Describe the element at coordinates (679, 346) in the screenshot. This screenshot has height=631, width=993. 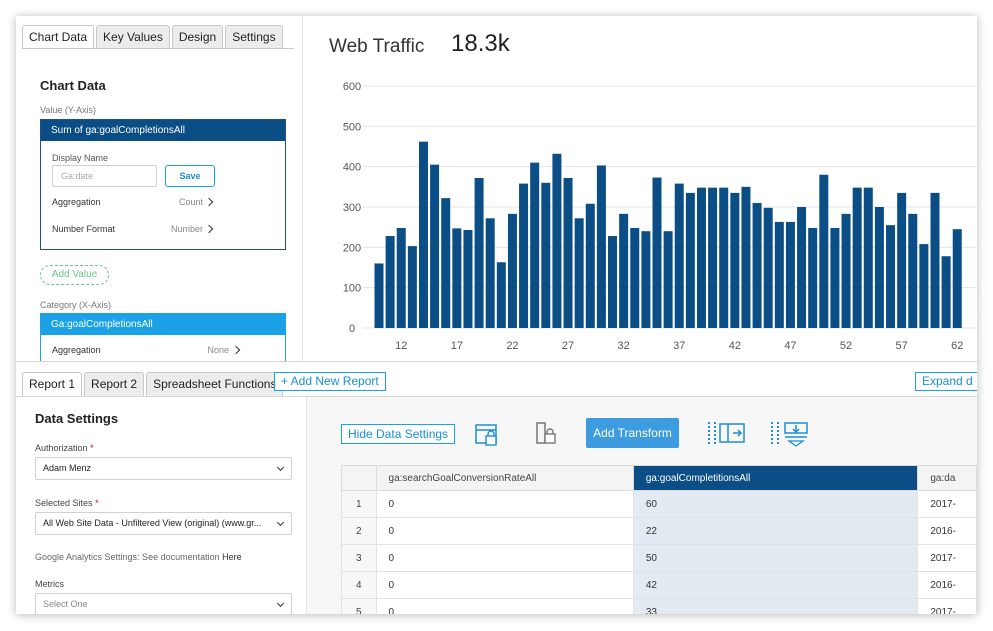
I see `x-tick-label: 37` at that location.